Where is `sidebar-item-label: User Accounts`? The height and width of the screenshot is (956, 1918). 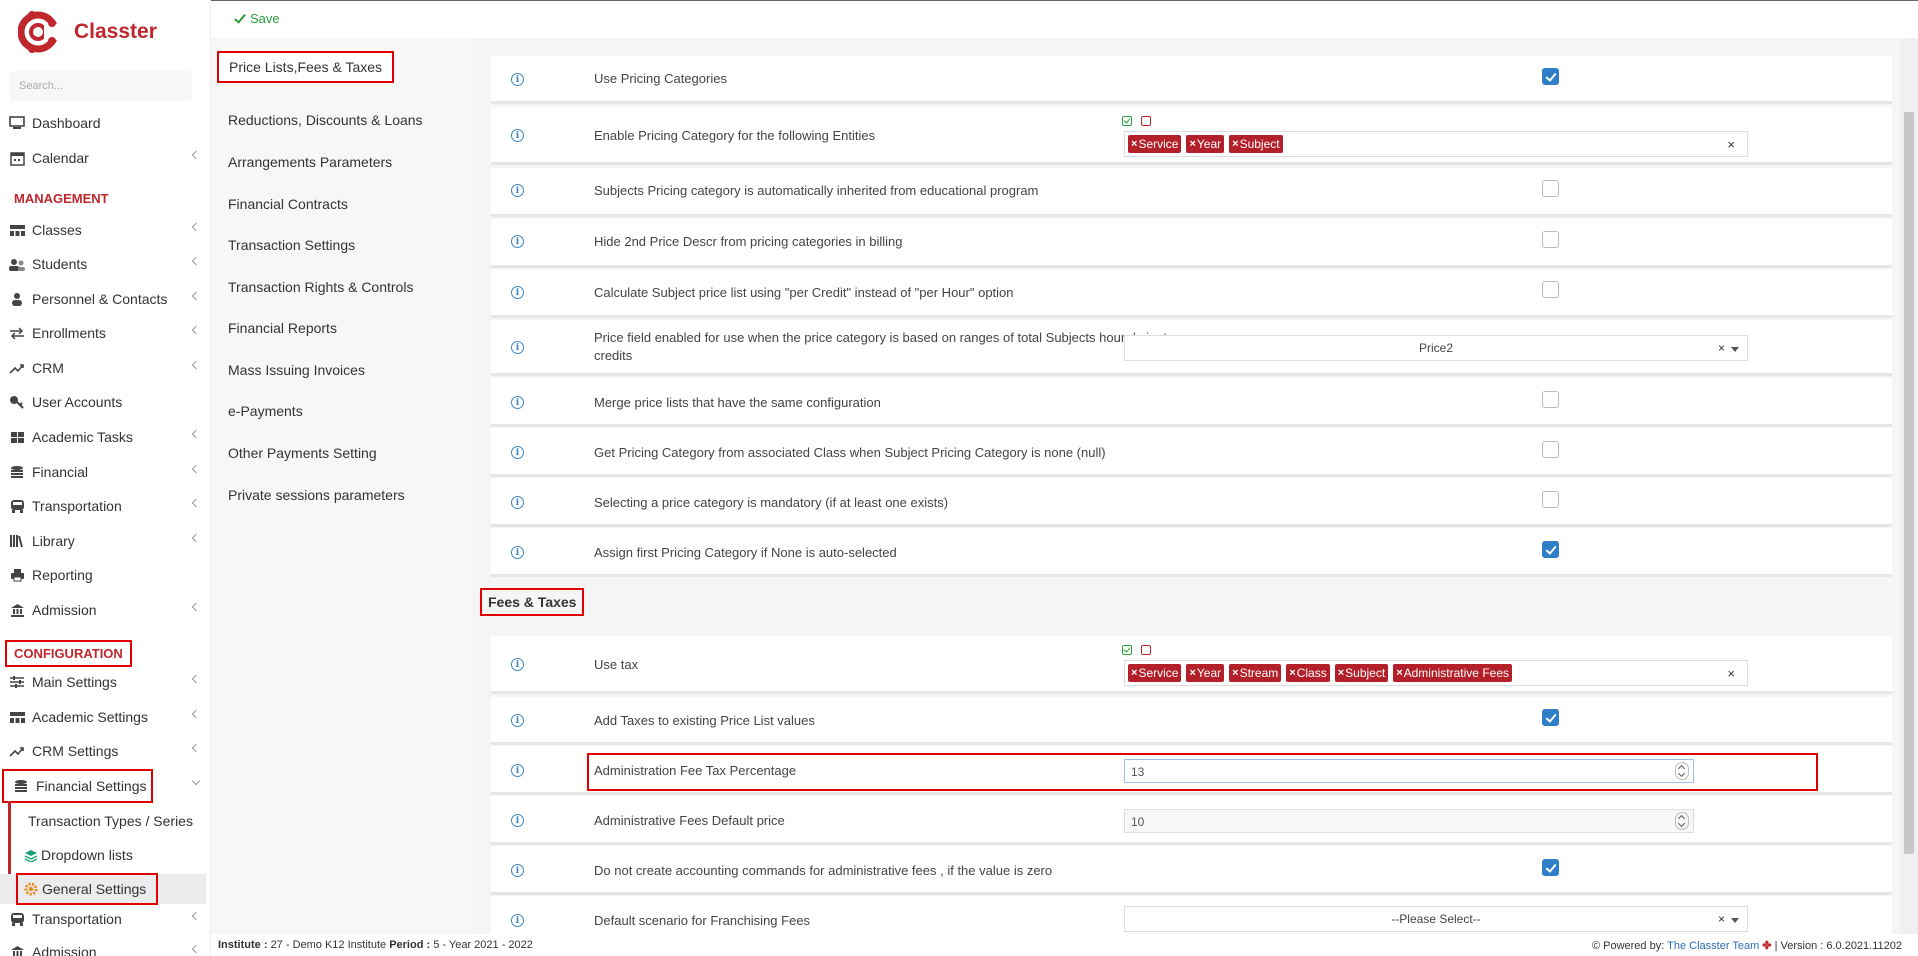
sidebar-item-label: User Accounts is located at coordinates (77, 402).